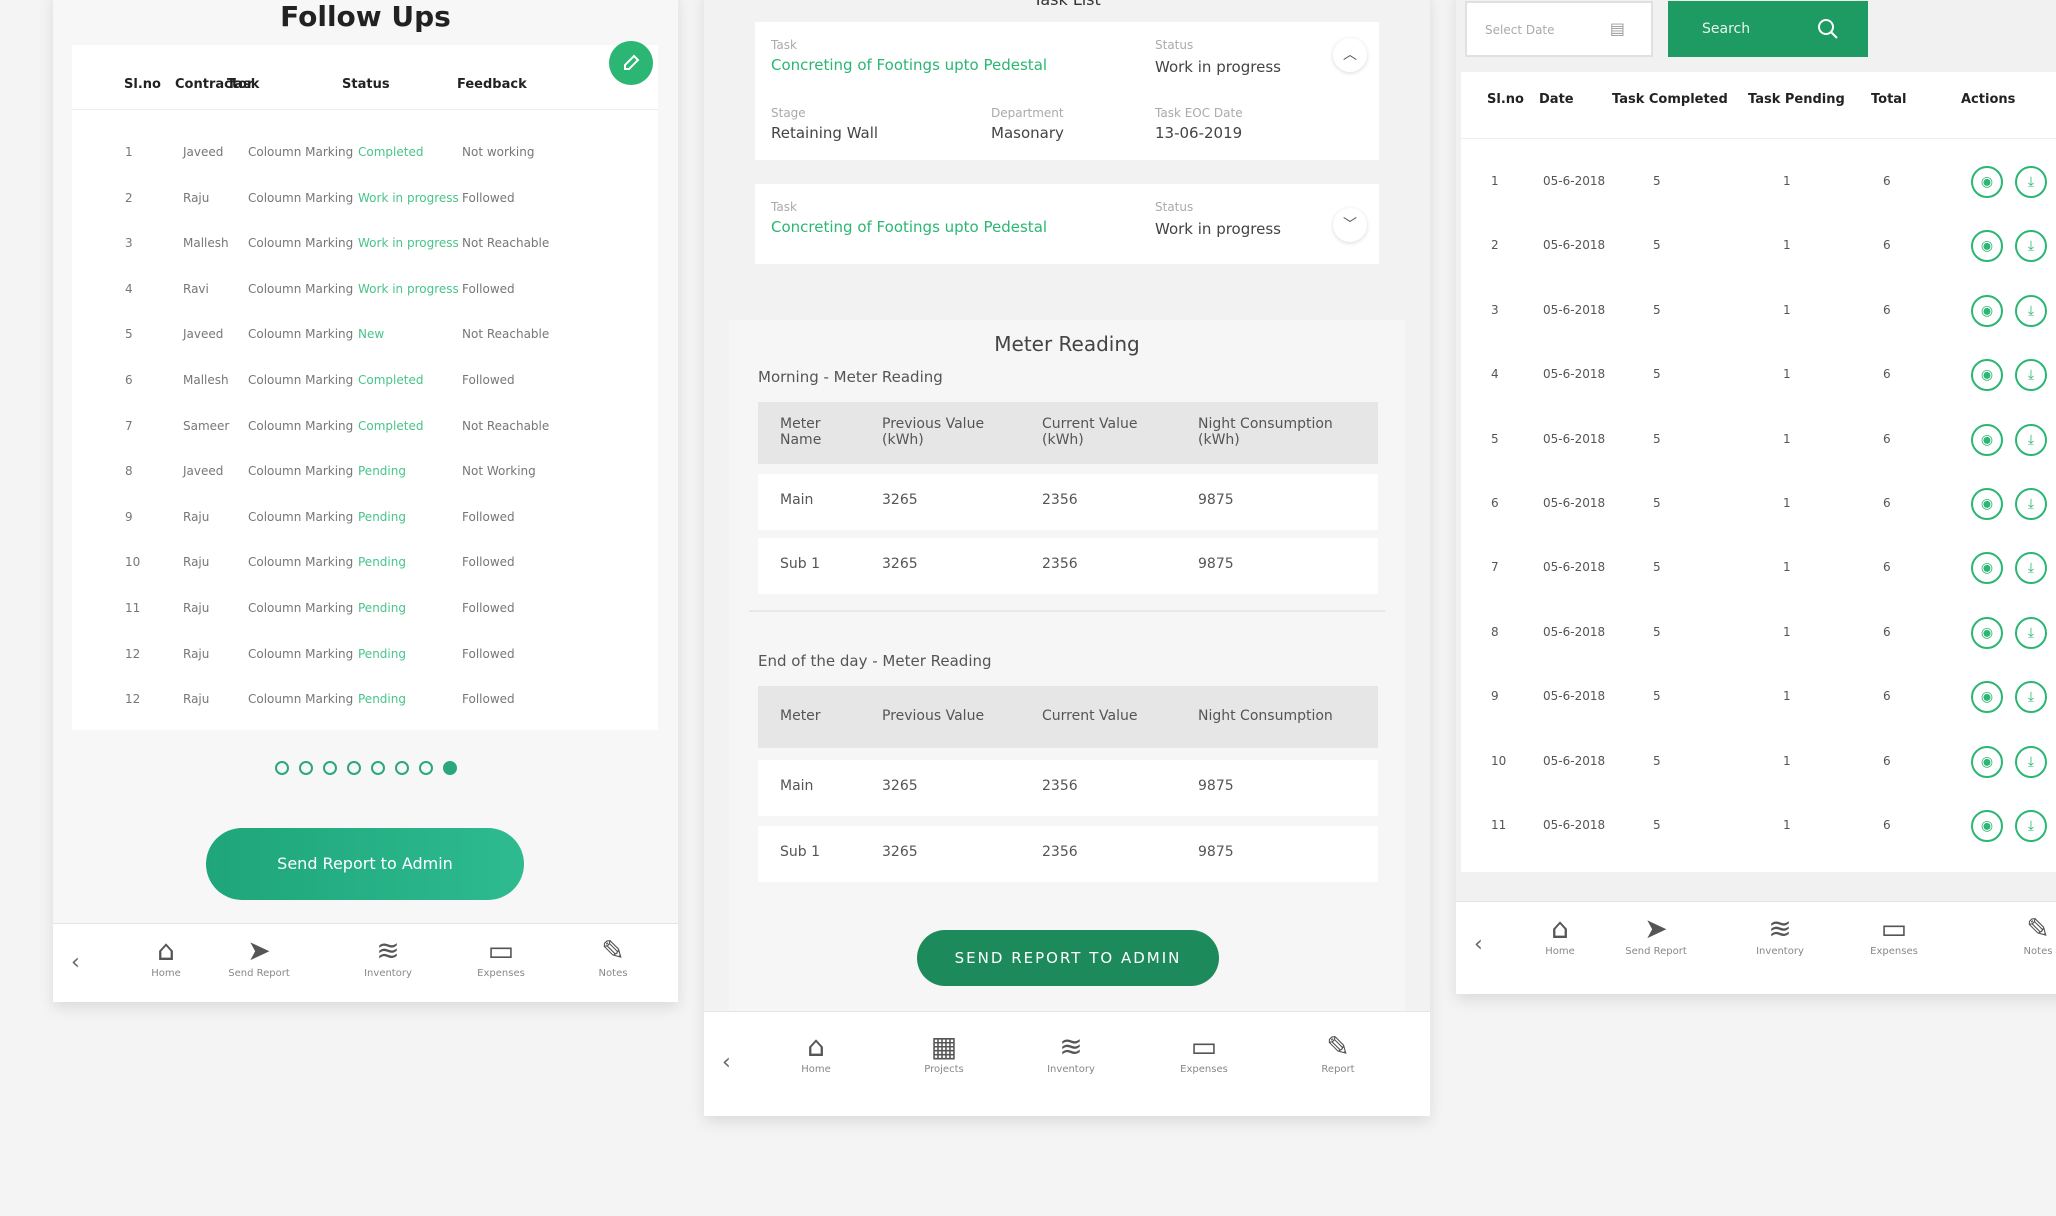 This screenshot has width=2056, height=1216. Describe the element at coordinates (788, 113) in the screenshot. I see `stage-label: Stage` at that location.